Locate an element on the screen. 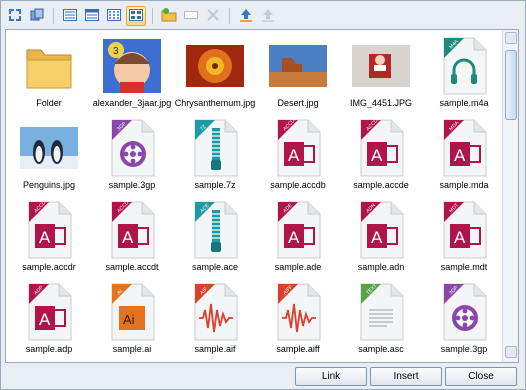  details-view-icon is located at coordinates (92, 16).